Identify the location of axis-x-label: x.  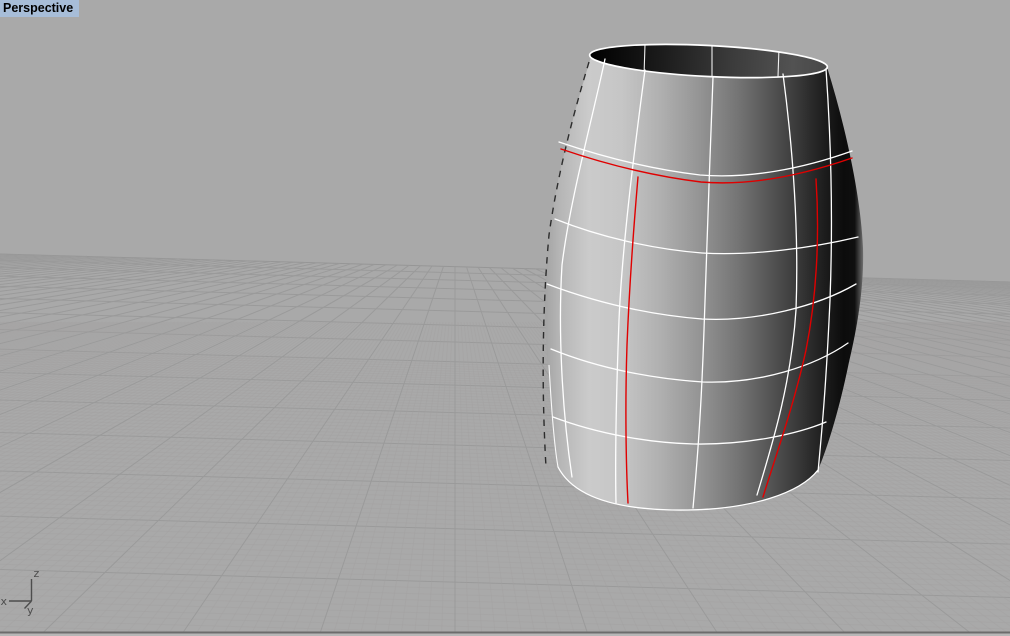
(4, 601).